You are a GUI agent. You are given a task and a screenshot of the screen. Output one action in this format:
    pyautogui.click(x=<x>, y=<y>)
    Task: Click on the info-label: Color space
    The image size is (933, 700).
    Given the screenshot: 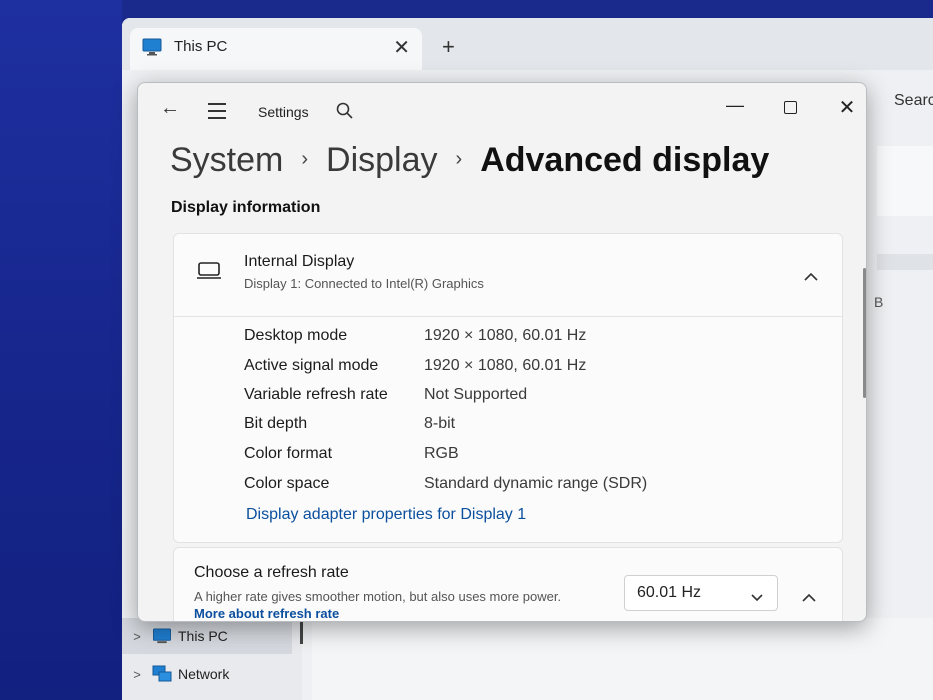 What is the action you would take?
    pyautogui.click(x=287, y=483)
    